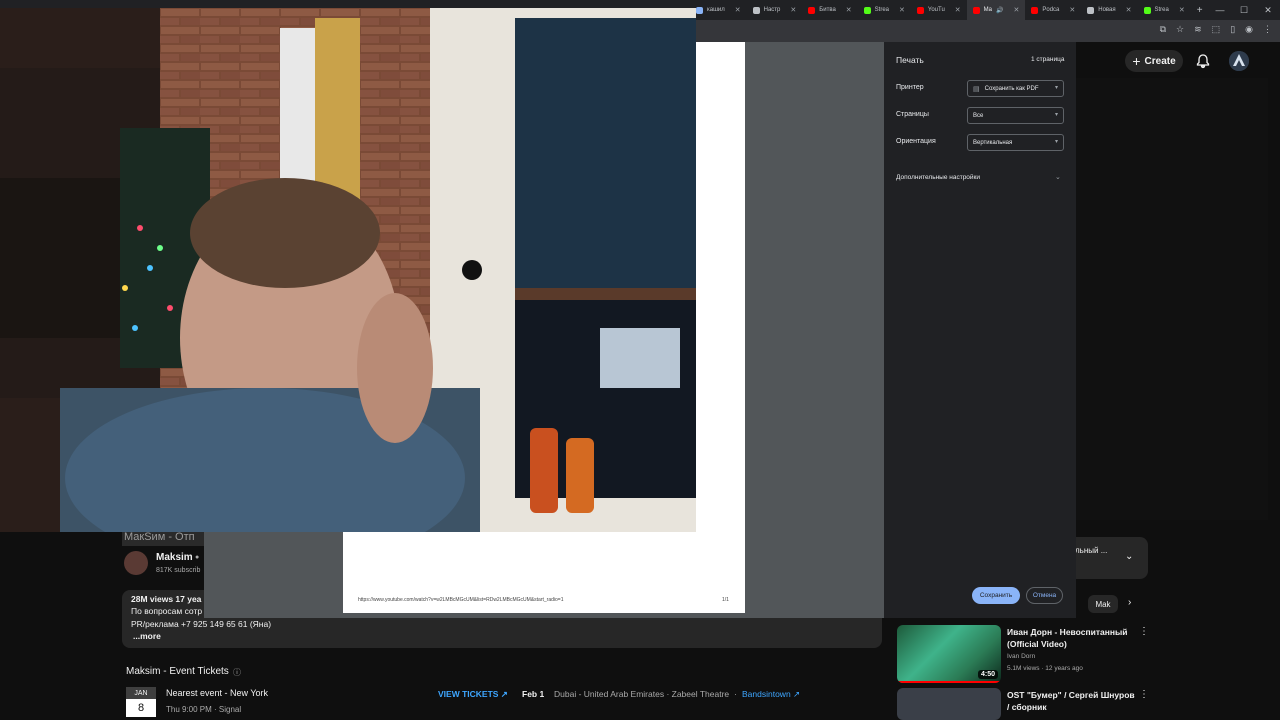 This screenshot has height=720, width=1280. What do you see at coordinates (1015, 142) in the screenshot?
I see `orientation-select: Вертикальная ▾` at bounding box center [1015, 142].